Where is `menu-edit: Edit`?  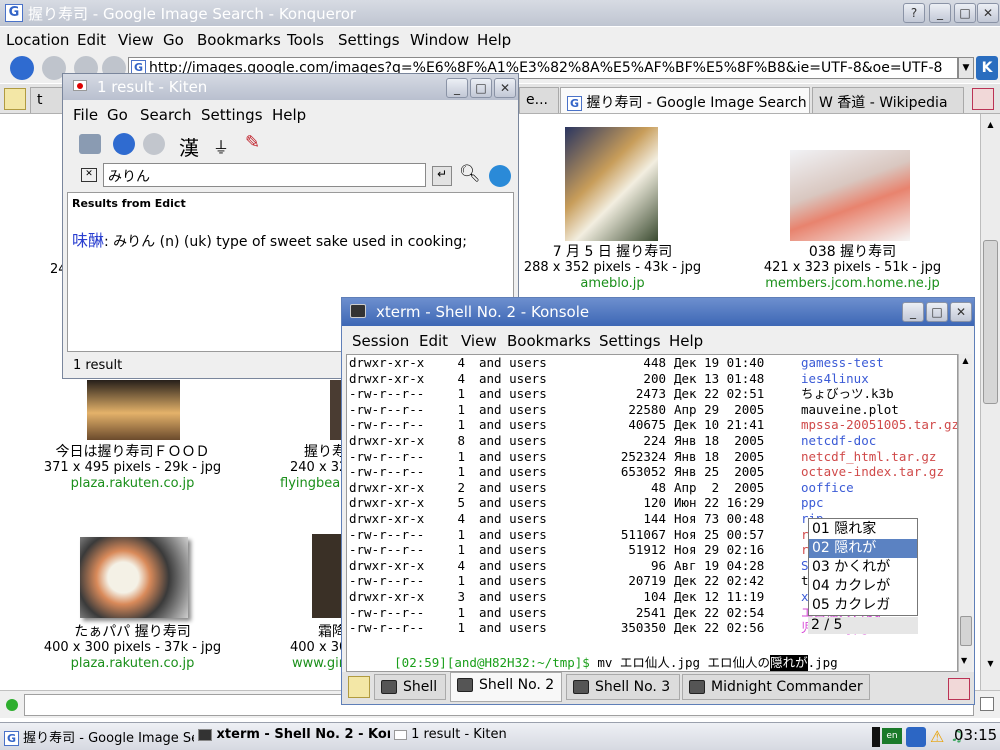
menu-edit: Edit is located at coordinates (91, 40).